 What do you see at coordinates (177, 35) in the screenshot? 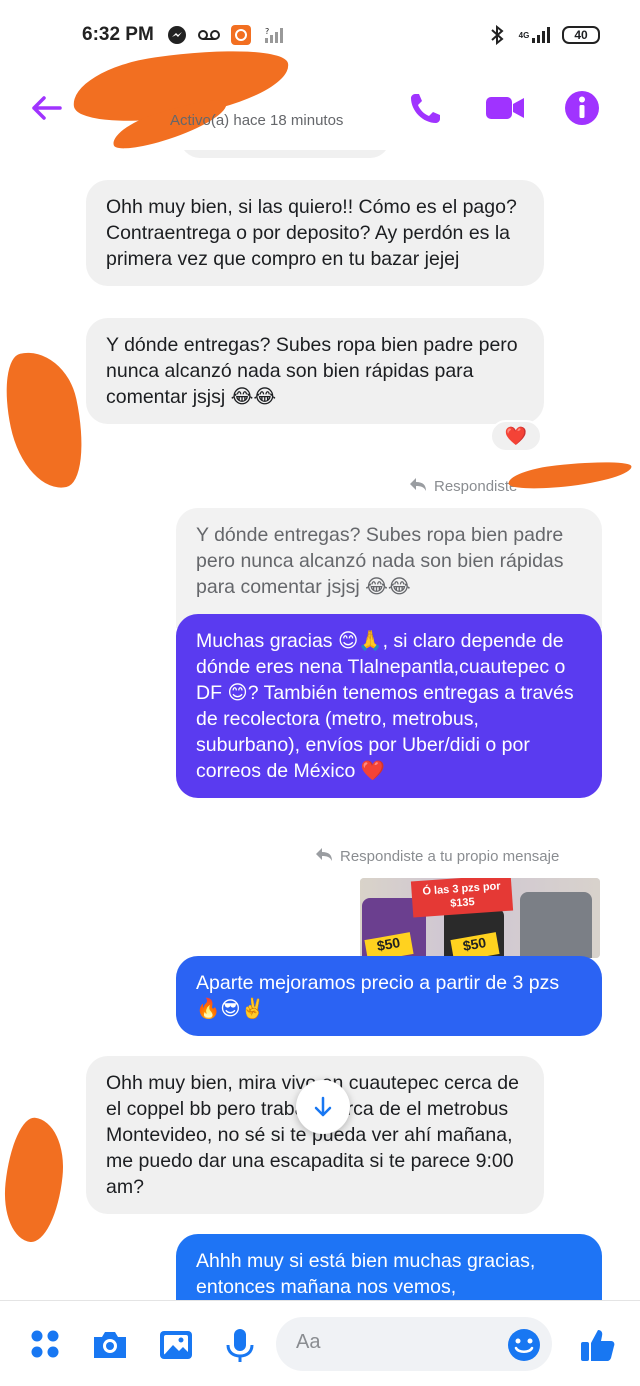
I see `messenger-notification-icon` at bounding box center [177, 35].